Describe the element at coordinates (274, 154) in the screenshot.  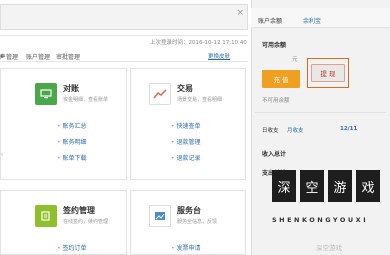
I see `income-total-label: 收入总计` at that location.